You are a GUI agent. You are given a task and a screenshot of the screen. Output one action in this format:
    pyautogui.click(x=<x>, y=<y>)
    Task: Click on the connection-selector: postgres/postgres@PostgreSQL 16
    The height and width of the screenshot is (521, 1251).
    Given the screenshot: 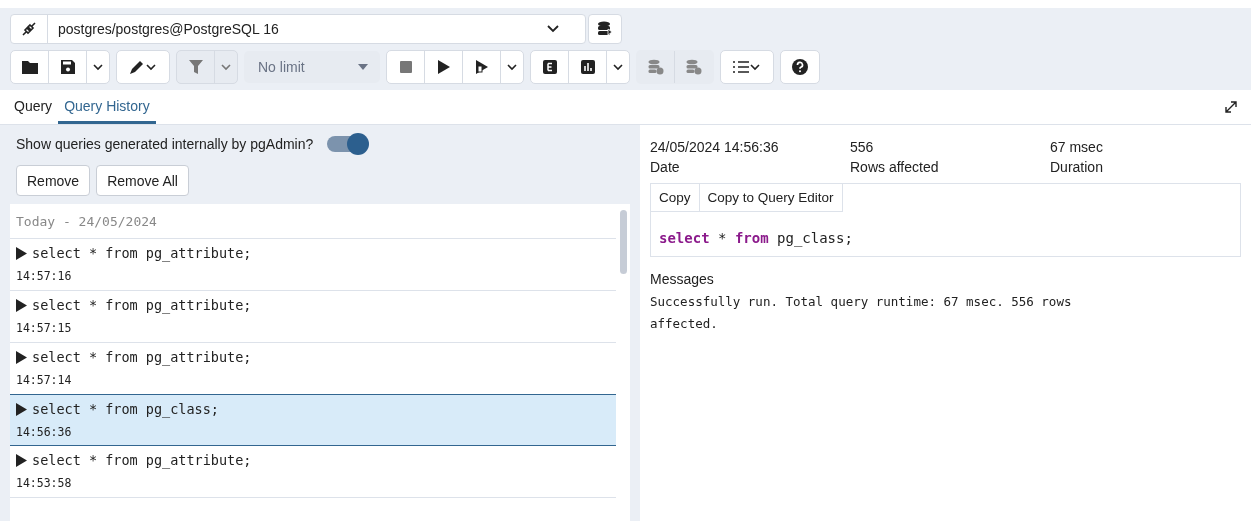 What is the action you would take?
    pyautogui.click(x=298, y=29)
    